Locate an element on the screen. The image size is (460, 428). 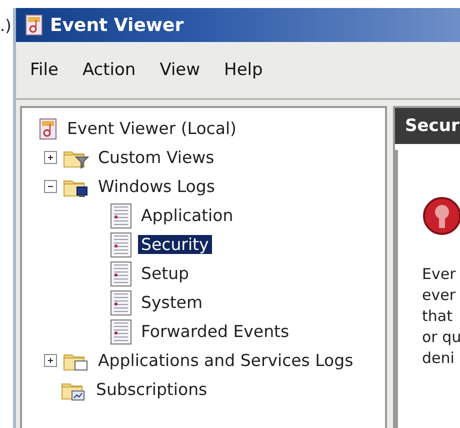
tree-item: Applications and Services Logs is located at coordinates (225, 360).